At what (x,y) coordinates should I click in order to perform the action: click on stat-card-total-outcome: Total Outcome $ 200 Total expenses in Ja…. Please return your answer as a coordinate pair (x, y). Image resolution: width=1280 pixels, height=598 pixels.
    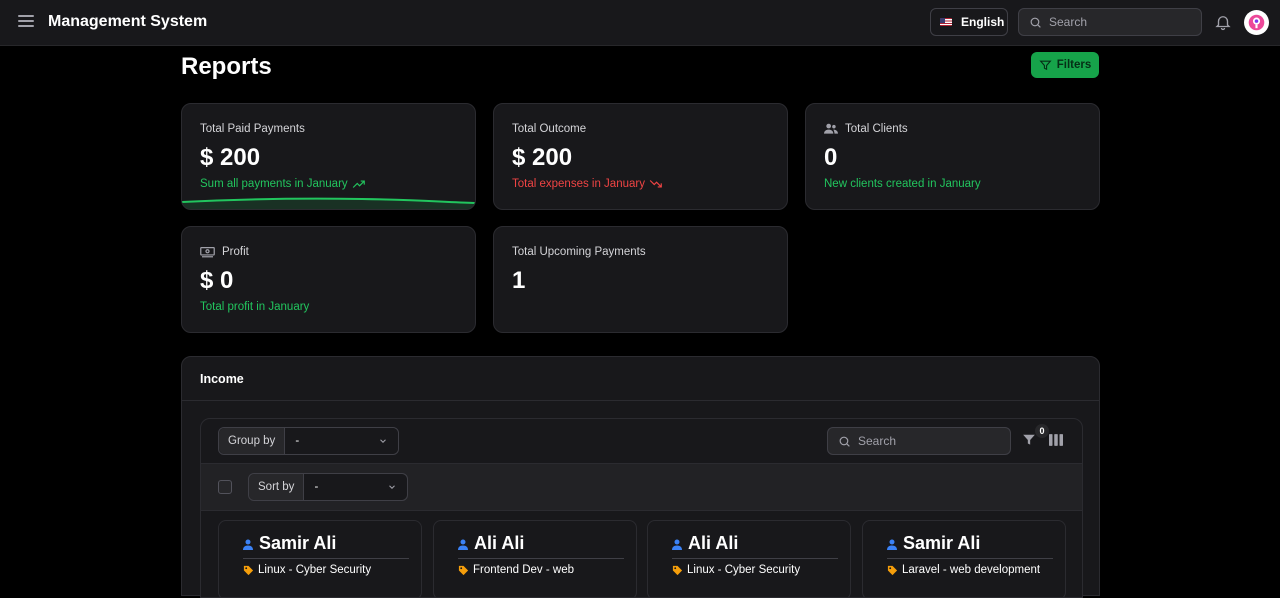
    Looking at the image, I should click on (640, 156).